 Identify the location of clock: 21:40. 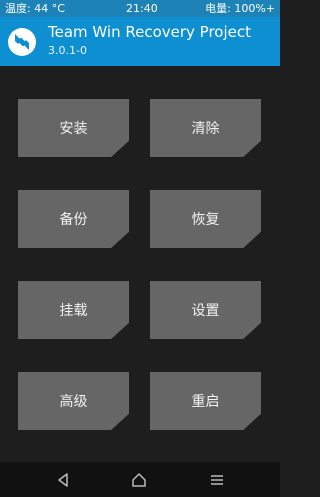
(142, 8).